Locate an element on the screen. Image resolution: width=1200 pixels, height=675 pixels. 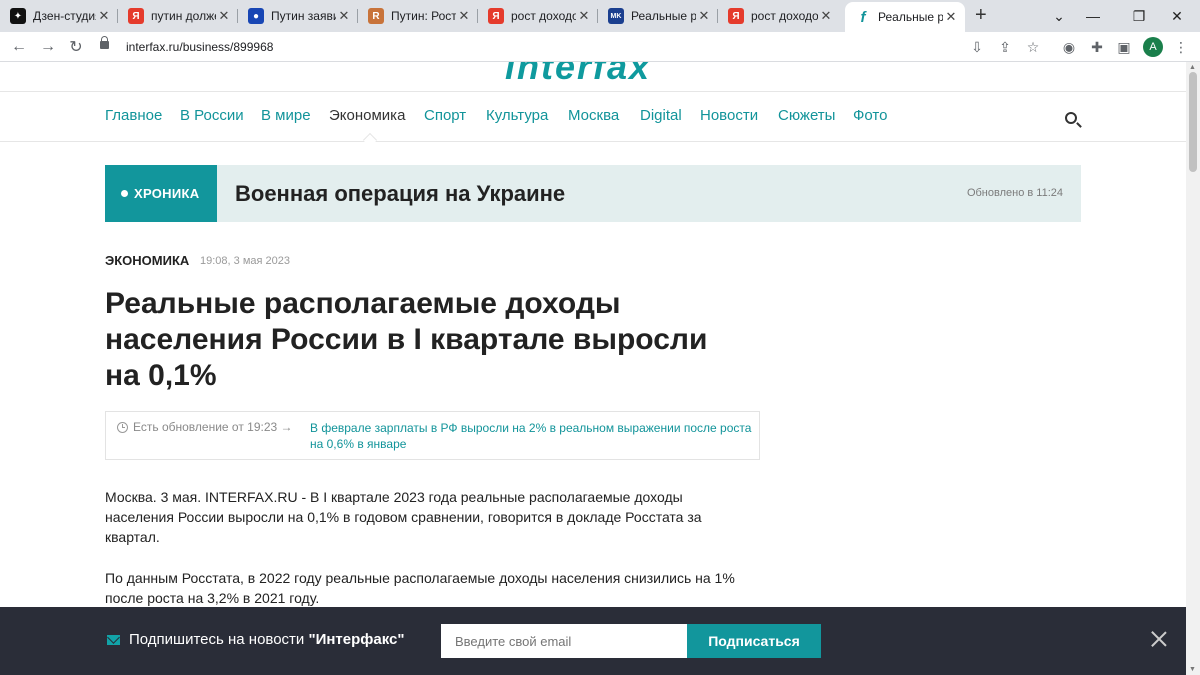
url-text: interfax.ru/business/899968 is located at coordinates (199, 47).